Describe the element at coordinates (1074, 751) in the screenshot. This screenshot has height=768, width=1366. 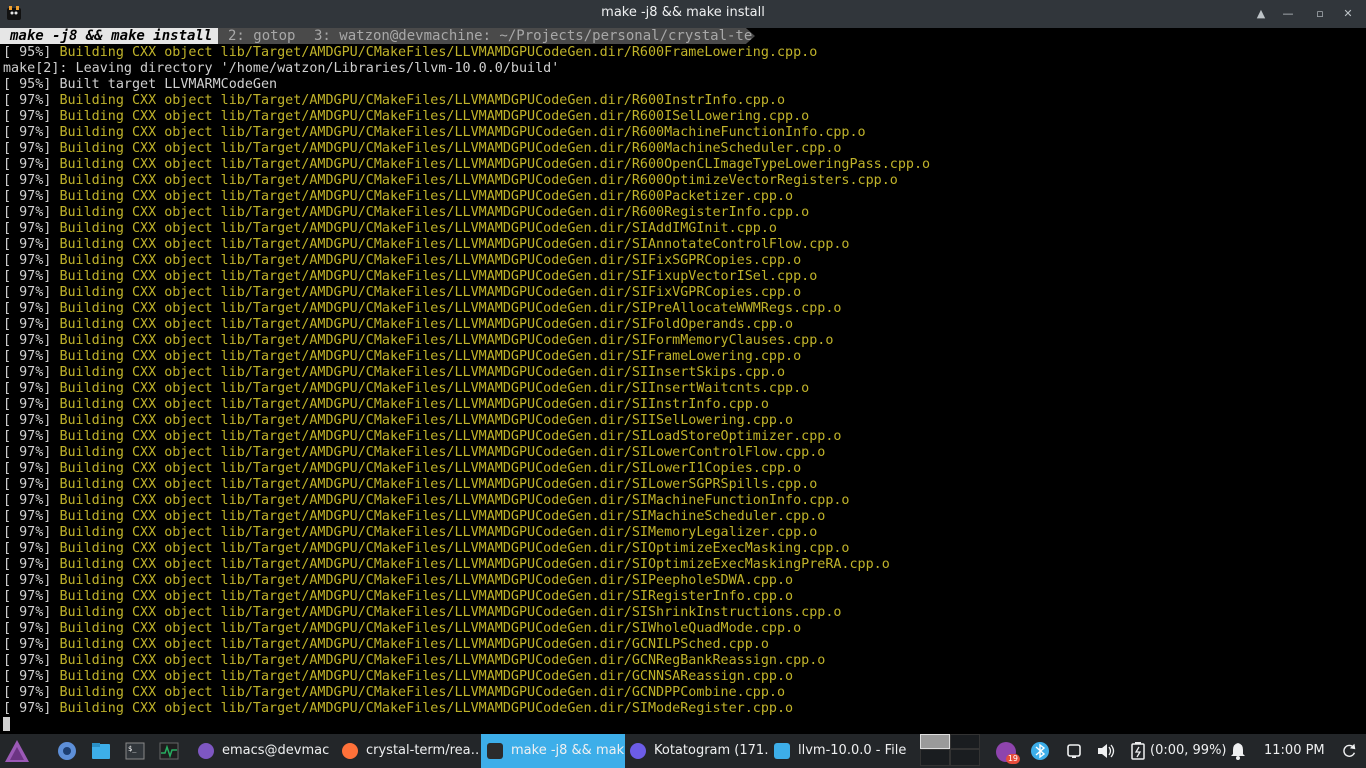
I see `clipboard-icon` at that location.